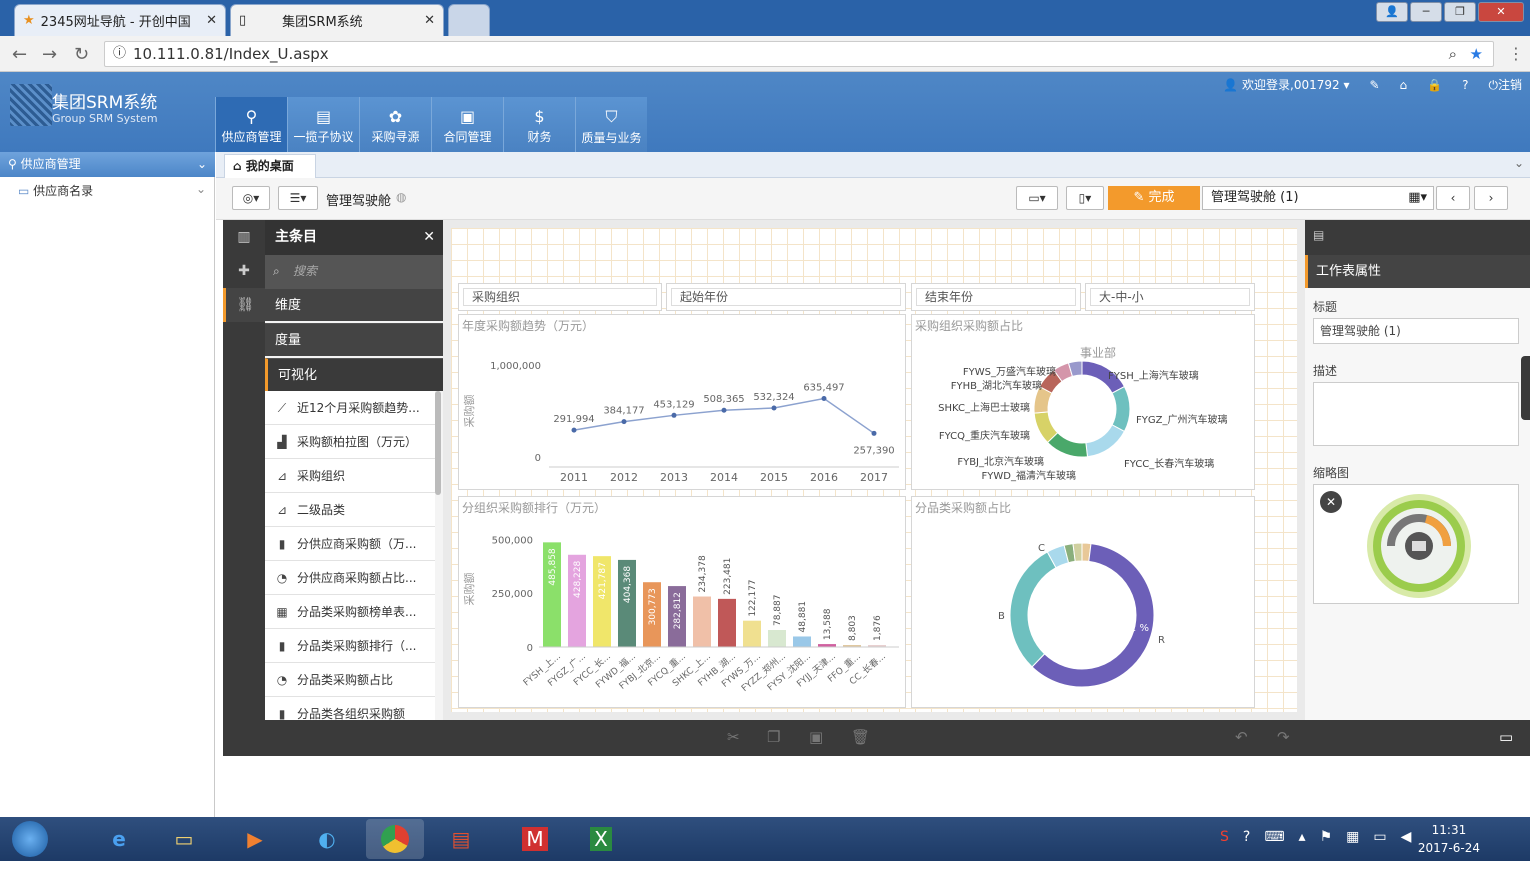  Describe the element at coordinates (1516, 53) in the screenshot. I see `menu-icon: ⋮` at that location.